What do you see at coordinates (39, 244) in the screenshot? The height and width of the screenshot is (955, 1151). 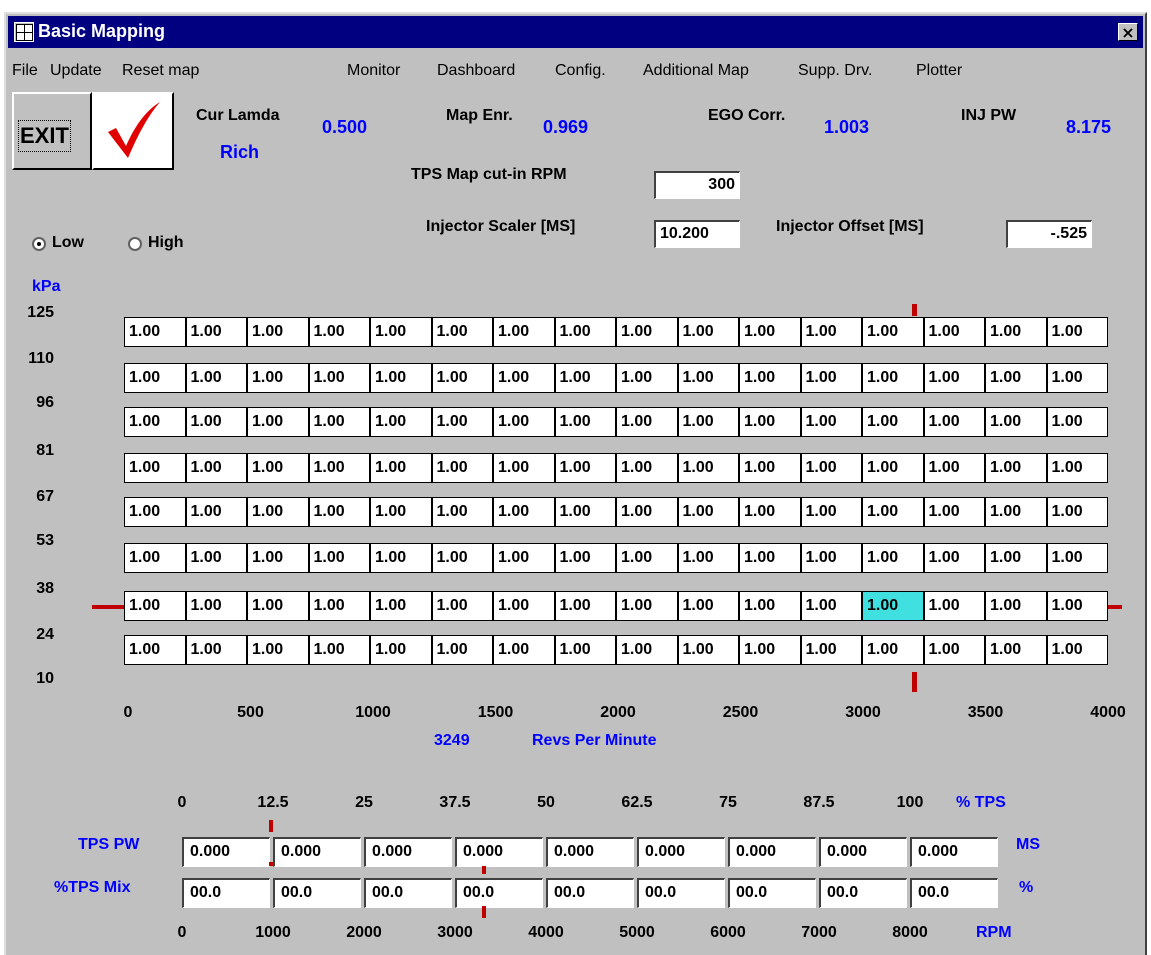 I see `low-radio` at bounding box center [39, 244].